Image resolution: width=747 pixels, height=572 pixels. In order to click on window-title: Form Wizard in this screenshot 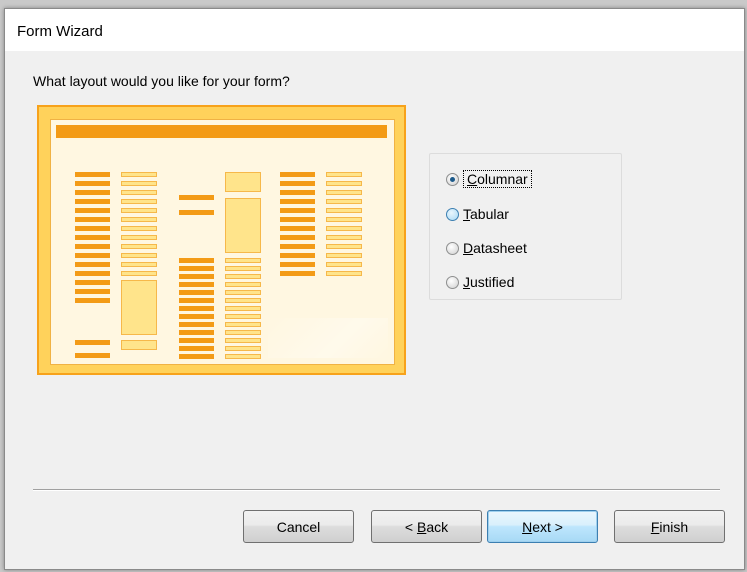, I will do `click(60, 31)`.